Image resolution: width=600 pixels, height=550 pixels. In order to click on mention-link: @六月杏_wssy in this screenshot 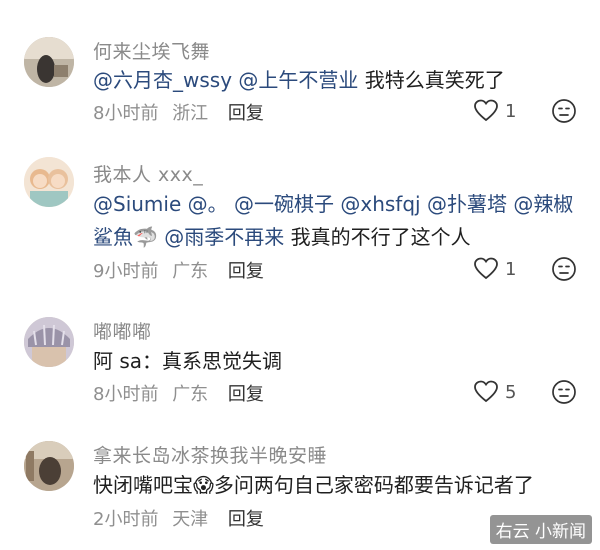, I will do `click(162, 80)`.